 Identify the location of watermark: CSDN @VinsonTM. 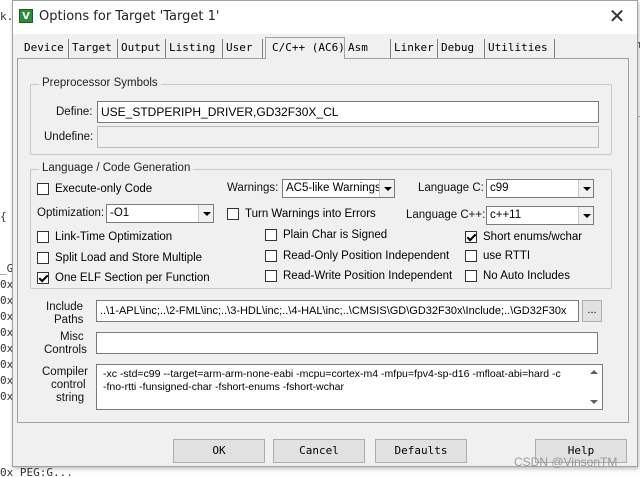
(566, 462).